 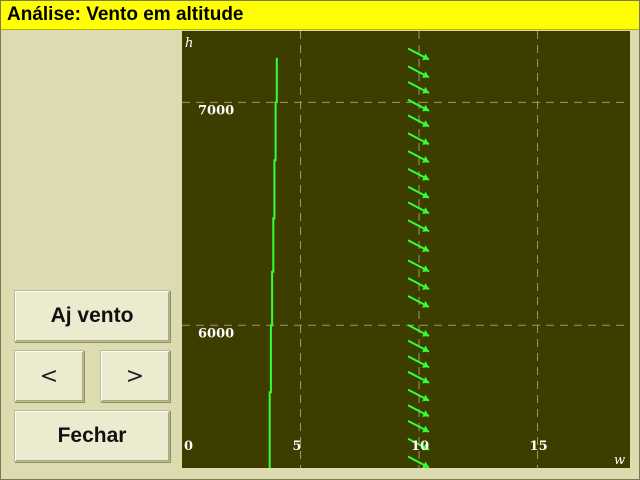 I want to click on y-axis-label: h, so click(x=189, y=43).